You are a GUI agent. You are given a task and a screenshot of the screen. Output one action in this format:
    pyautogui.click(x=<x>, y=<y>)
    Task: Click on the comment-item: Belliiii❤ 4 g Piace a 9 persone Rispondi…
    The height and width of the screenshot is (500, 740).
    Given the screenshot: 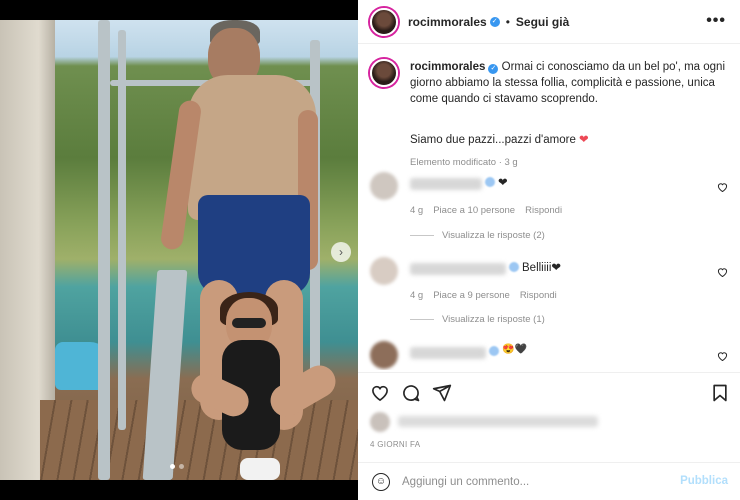 What is the action you would take?
    pyautogui.click(x=550, y=292)
    